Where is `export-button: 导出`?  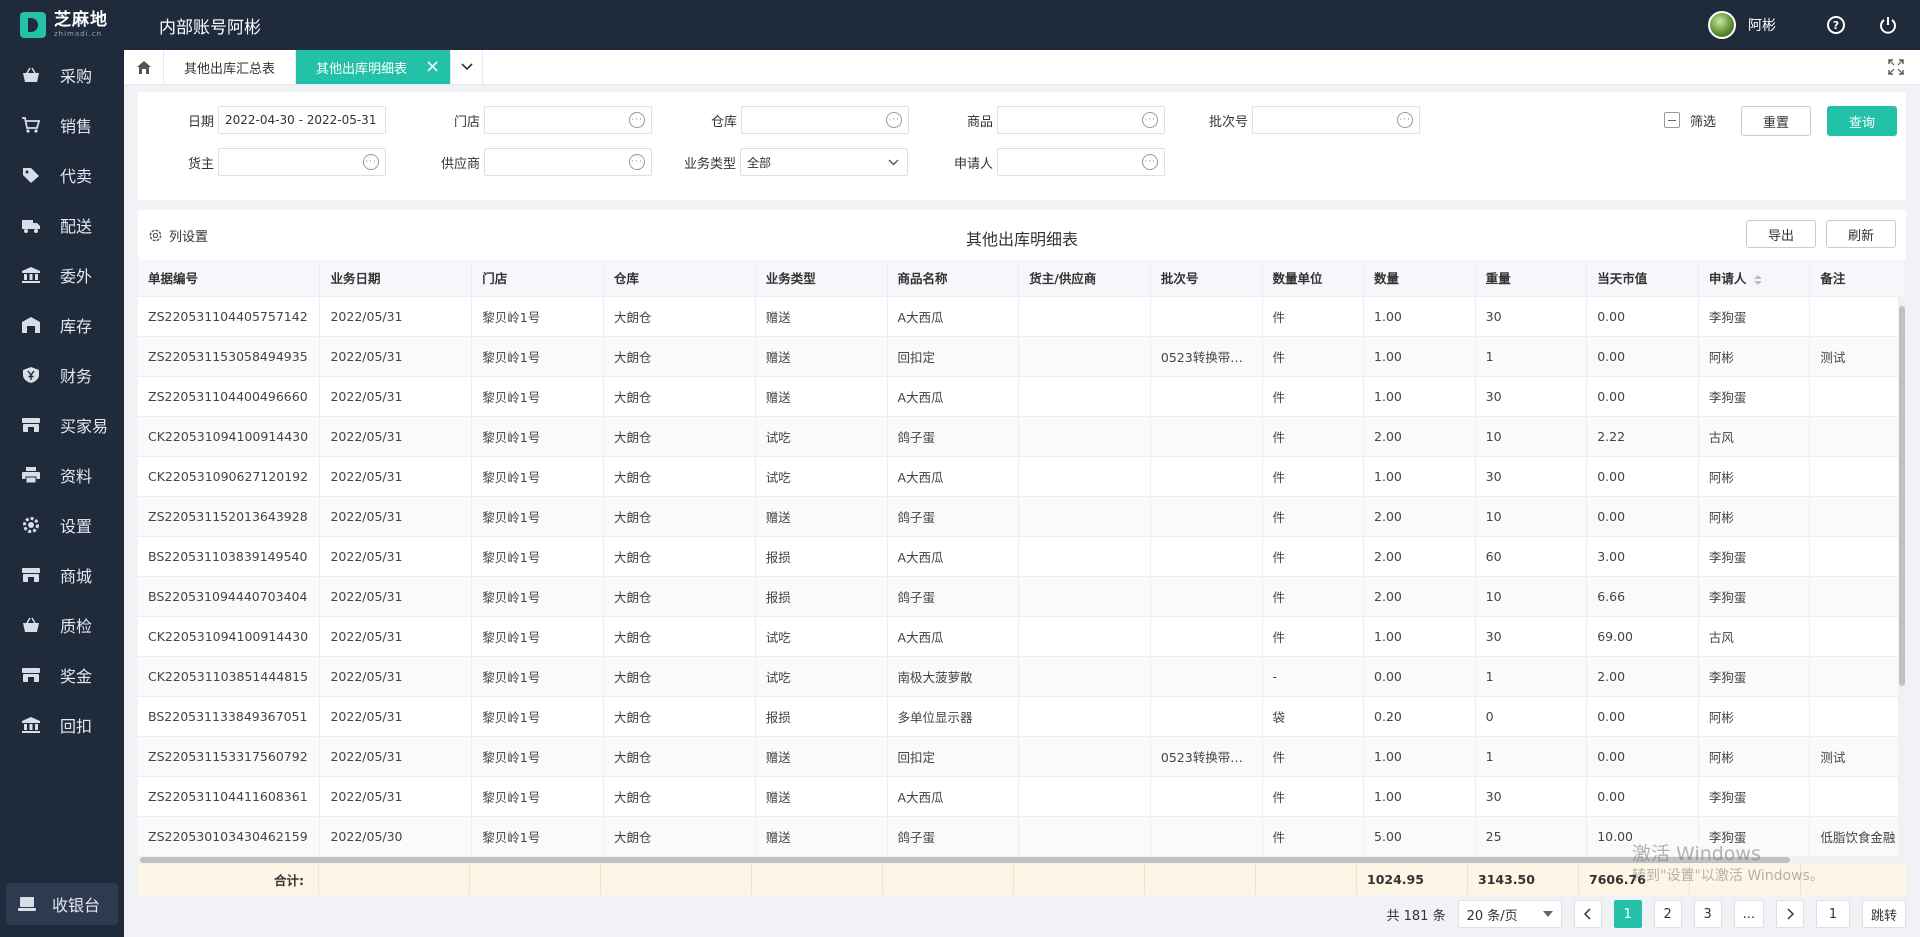
export-button: 导出 is located at coordinates (1781, 234).